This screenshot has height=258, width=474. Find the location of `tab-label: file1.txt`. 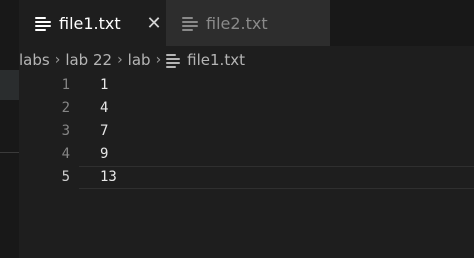

tab-label: file1.txt is located at coordinates (90, 23).